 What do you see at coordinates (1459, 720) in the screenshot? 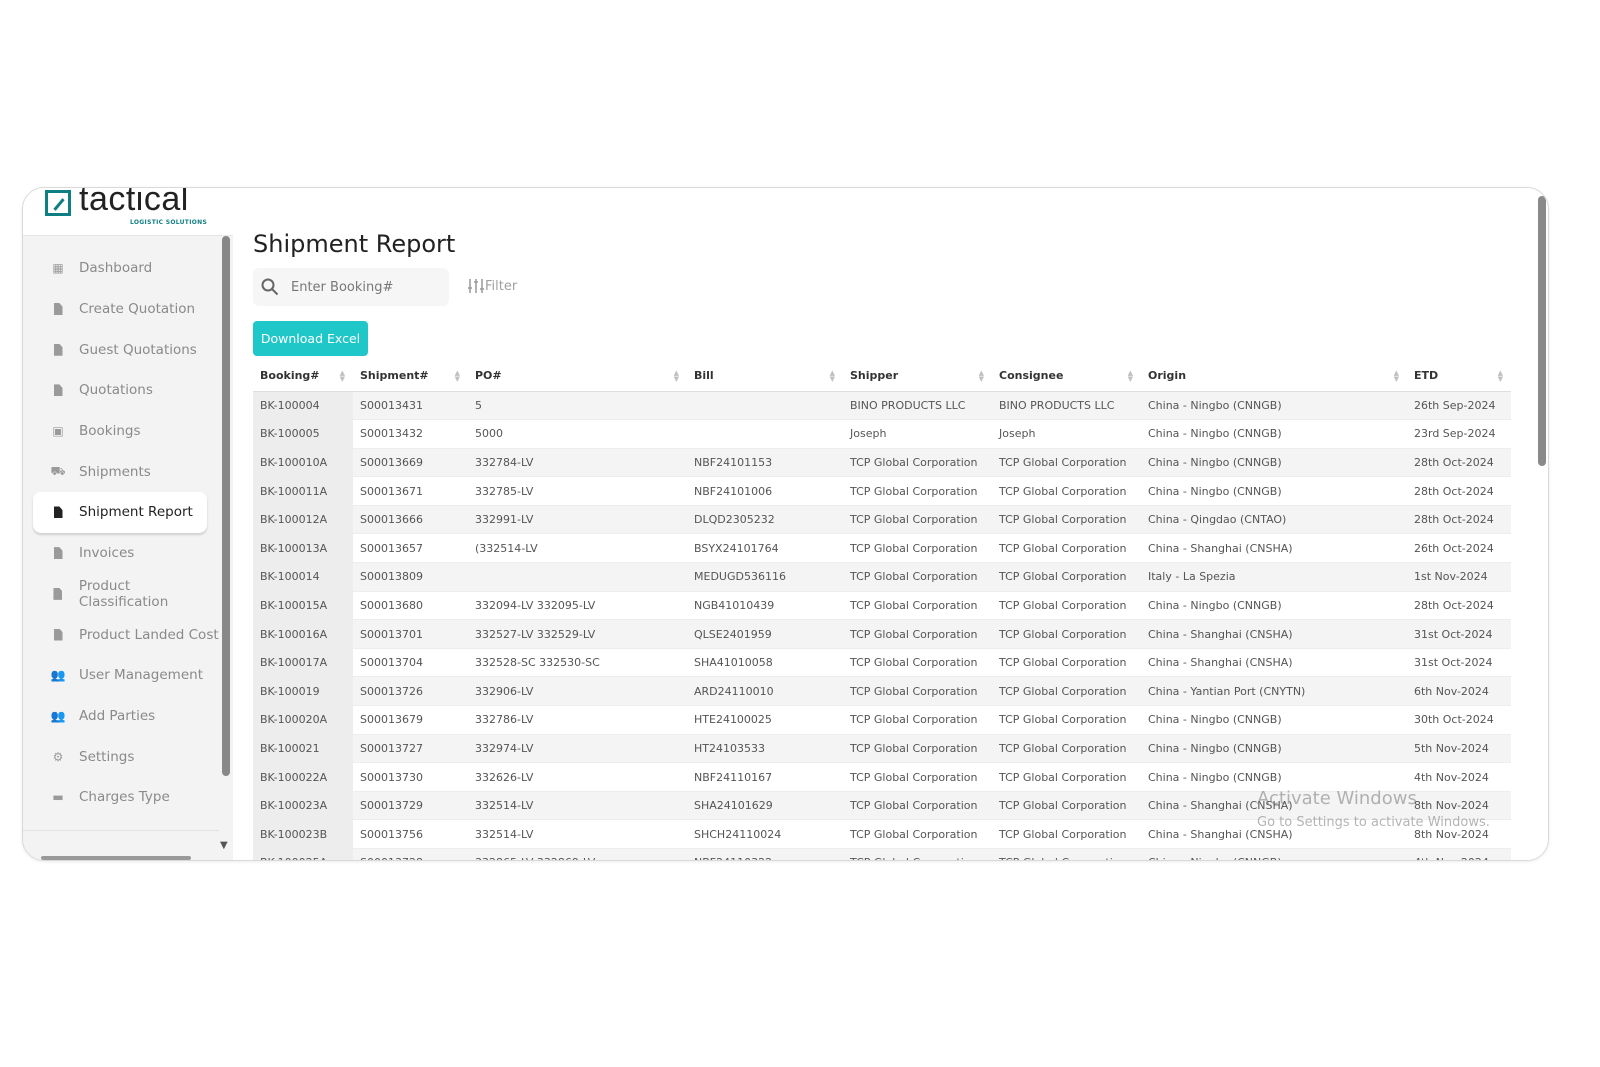
I see `table-cell: 30th Oct-2024` at bounding box center [1459, 720].